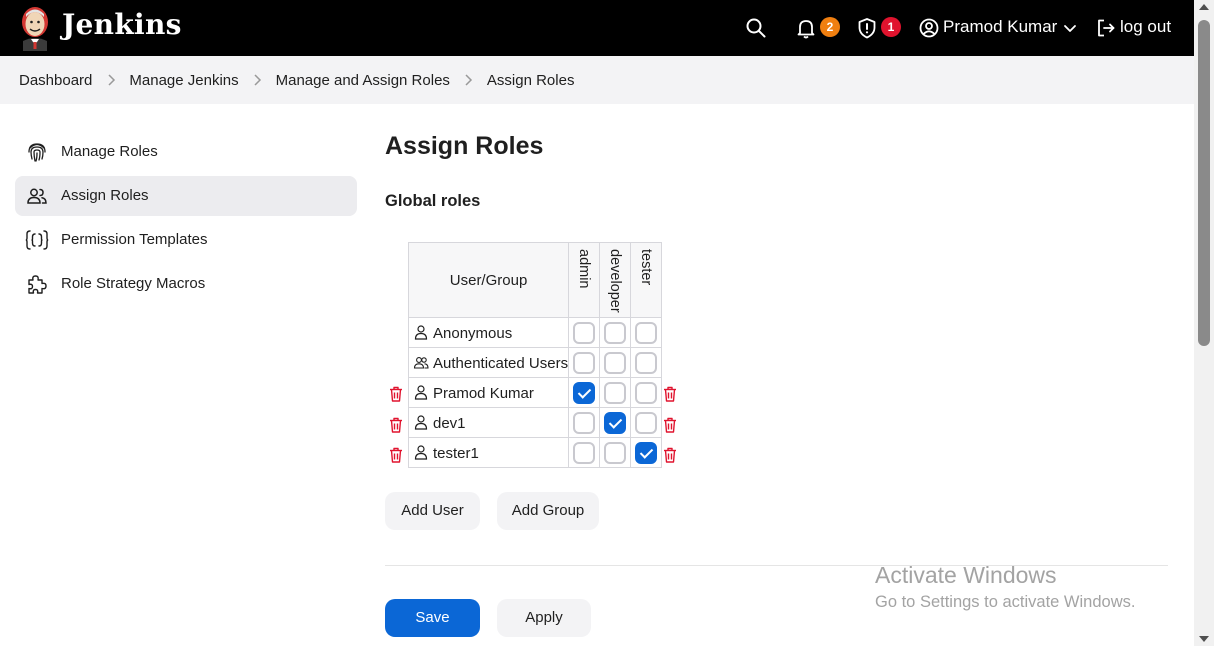 This screenshot has height=646, width=1214. Describe the element at coordinates (186, 196) in the screenshot. I see `sidebar-item-assign-roles: Assign Roles` at that location.